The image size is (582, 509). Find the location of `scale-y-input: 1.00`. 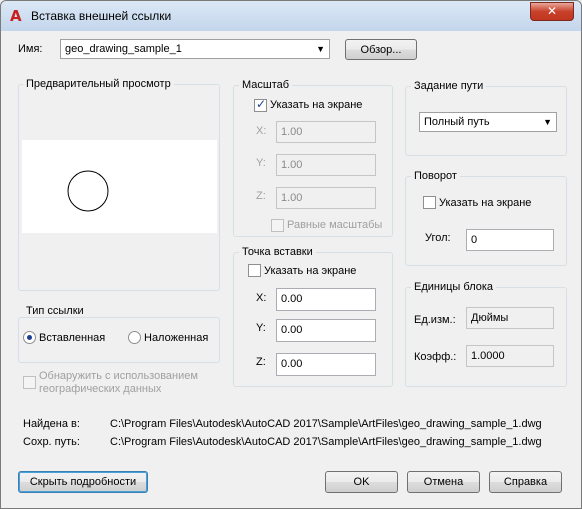

scale-y-input: 1.00 is located at coordinates (326, 165).